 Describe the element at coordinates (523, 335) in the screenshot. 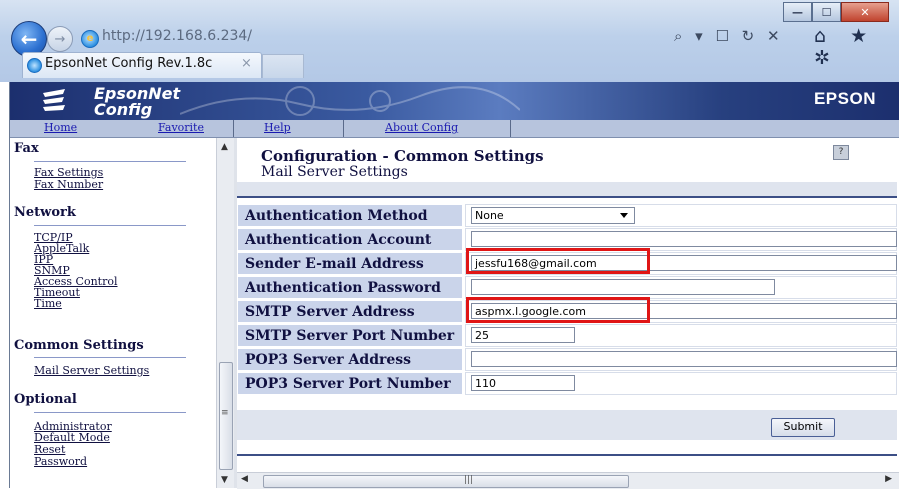

I see `smtp-port-input: 25` at that location.